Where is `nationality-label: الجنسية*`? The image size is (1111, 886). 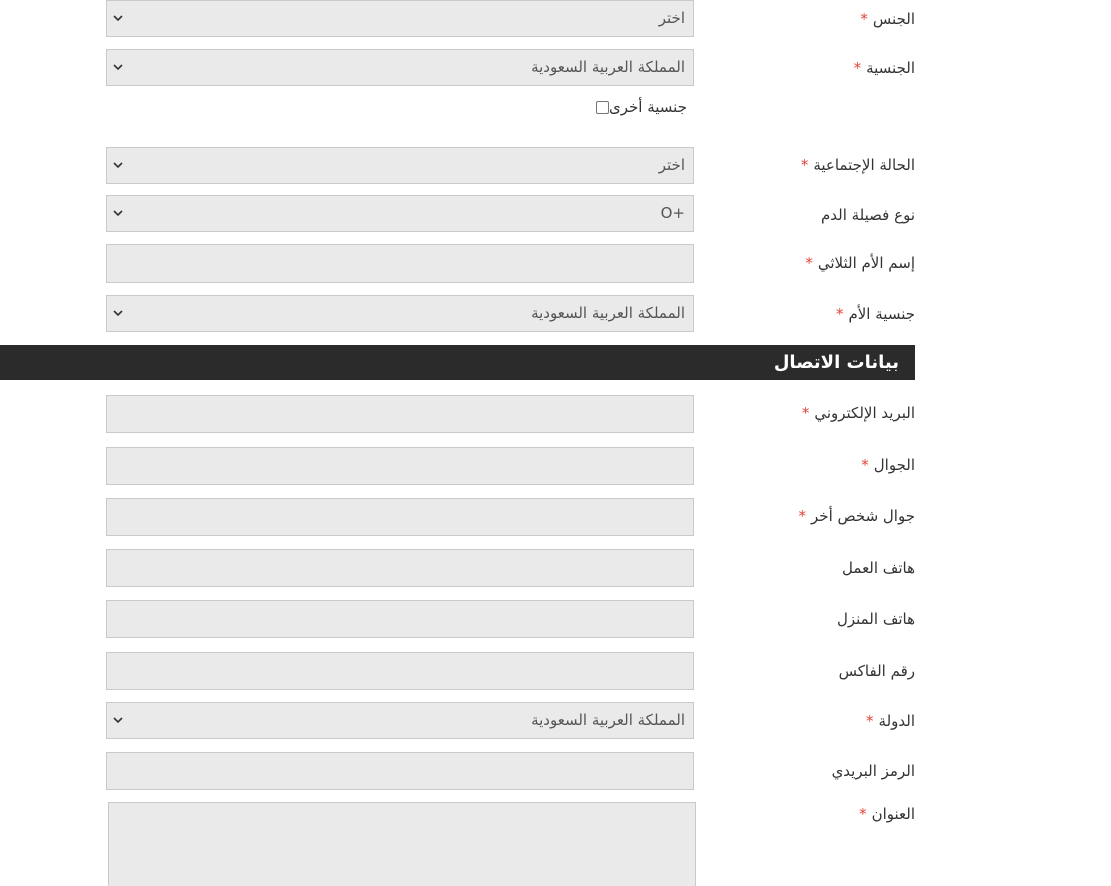 nationality-label: الجنسية* is located at coordinates (884, 68).